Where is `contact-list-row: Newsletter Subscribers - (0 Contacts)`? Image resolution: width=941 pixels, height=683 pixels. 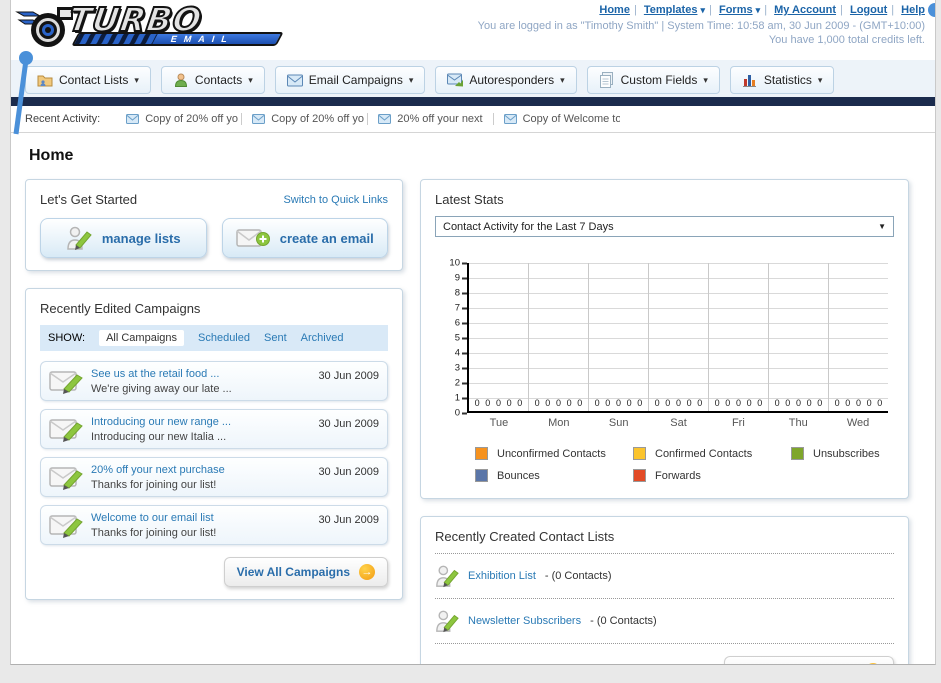 contact-list-row: Newsletter Subscribers - (0 Contacts) is located at coordinates (664, 621).